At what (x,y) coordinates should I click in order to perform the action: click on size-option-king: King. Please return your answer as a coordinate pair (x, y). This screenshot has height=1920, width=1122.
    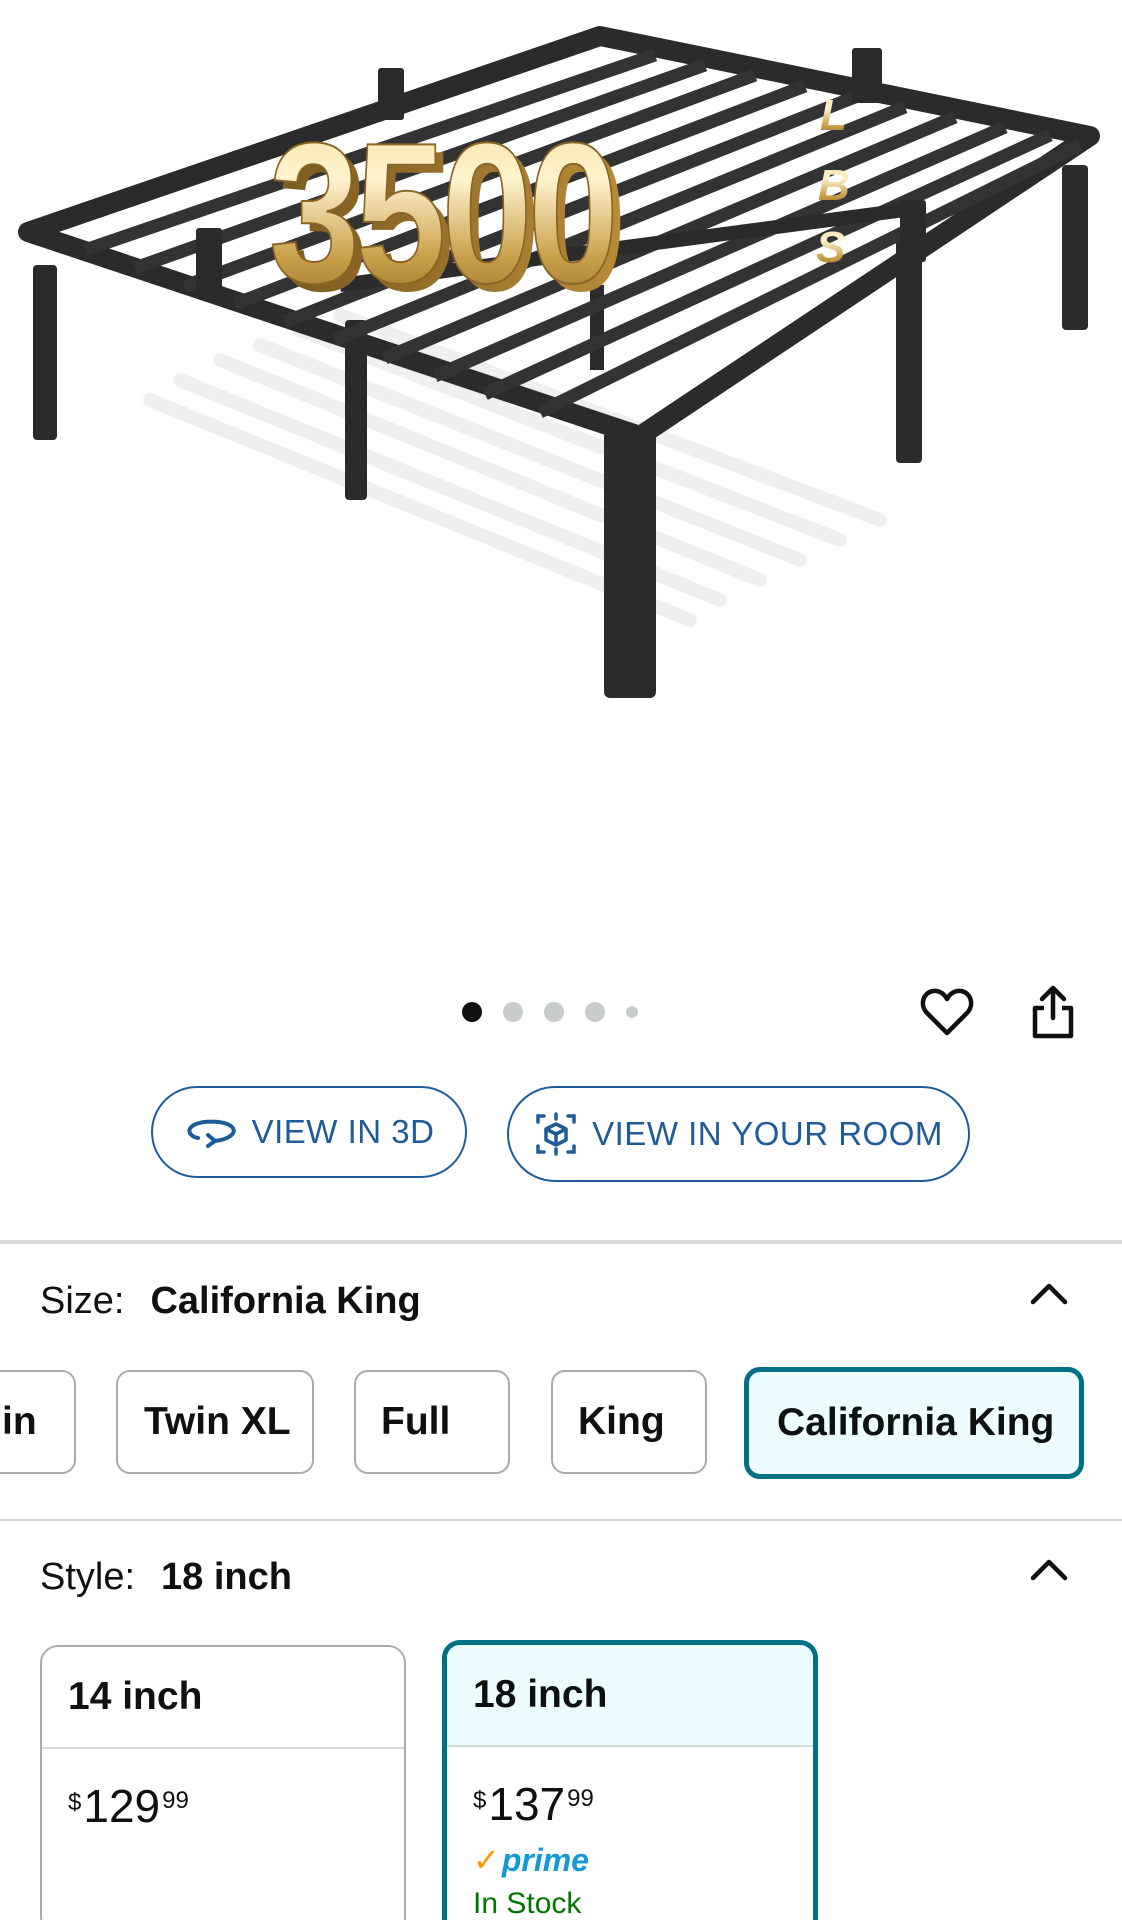
    Looking at the image, I should click on (629, 1422).